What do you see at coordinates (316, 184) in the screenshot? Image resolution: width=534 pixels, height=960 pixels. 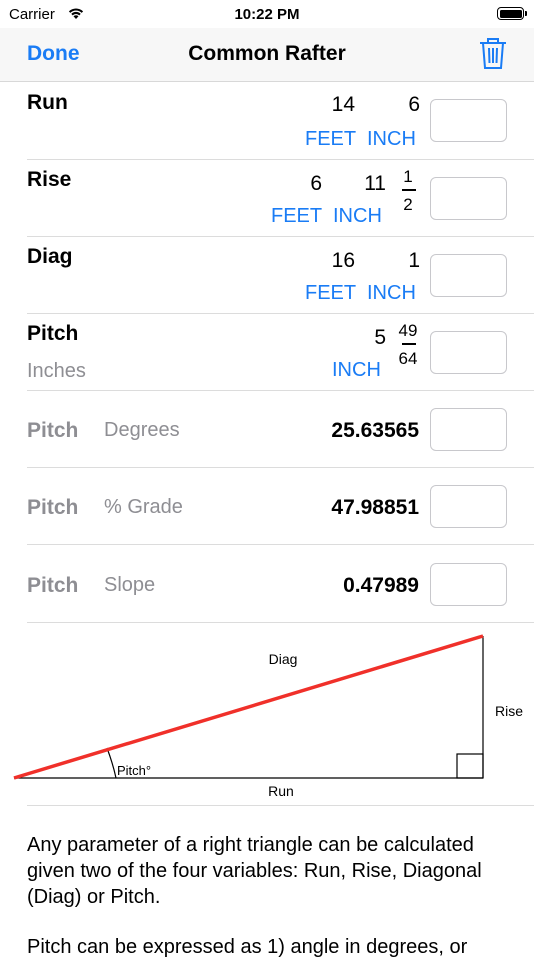 I see `rise-feet-value: 6` at bounding box center [316, 184].